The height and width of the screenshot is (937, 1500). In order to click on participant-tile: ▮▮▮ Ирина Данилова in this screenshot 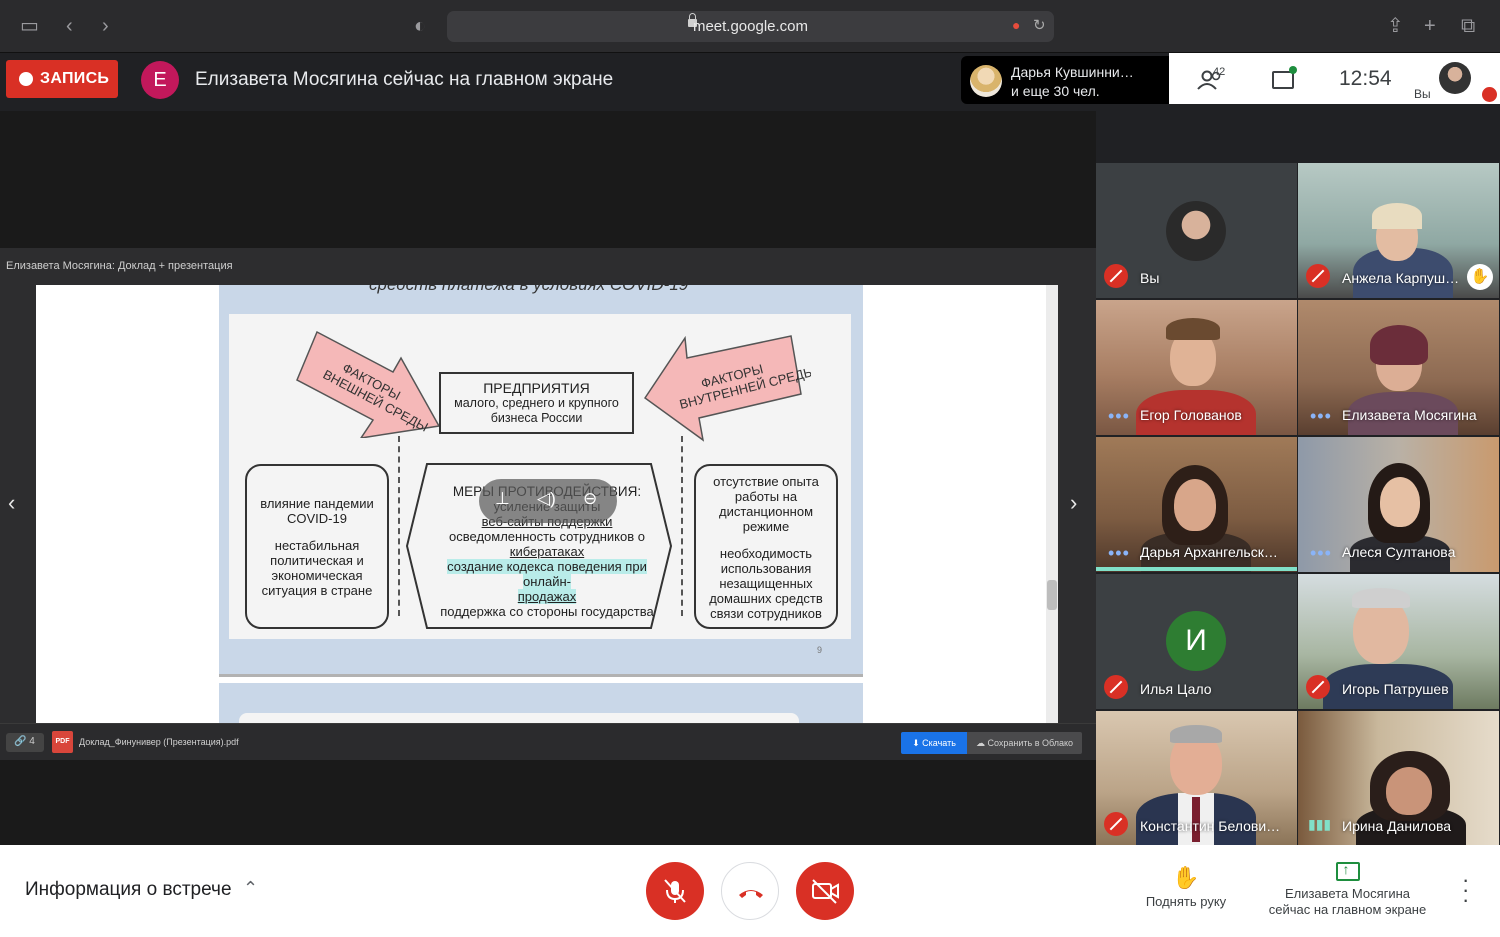, I will do `click(1398, 778)`.